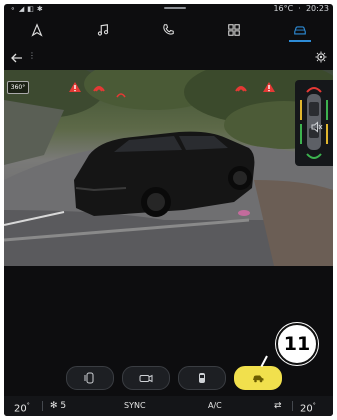  I want to click on apps-icon, so click(234, 30).